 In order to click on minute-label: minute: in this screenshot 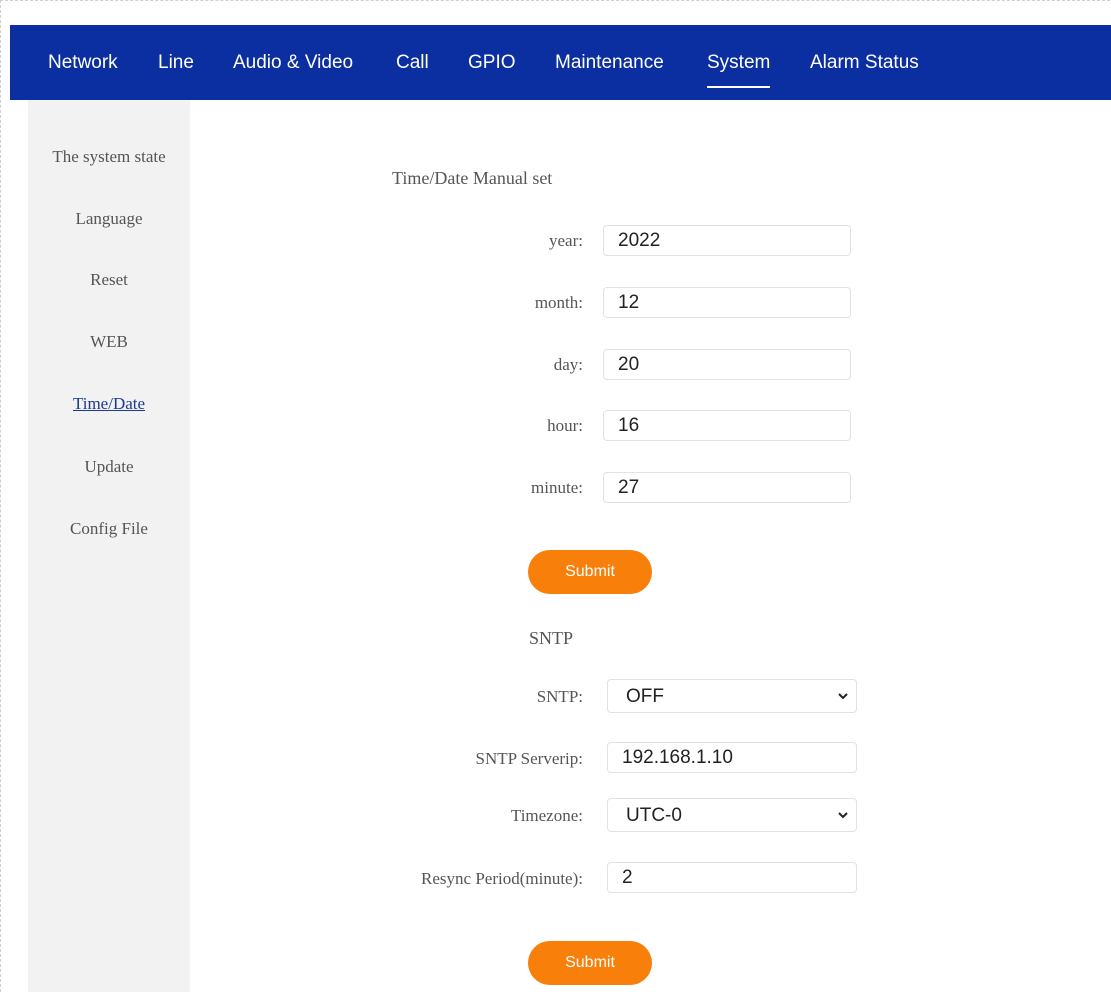, I will do `click(557, 487)`.